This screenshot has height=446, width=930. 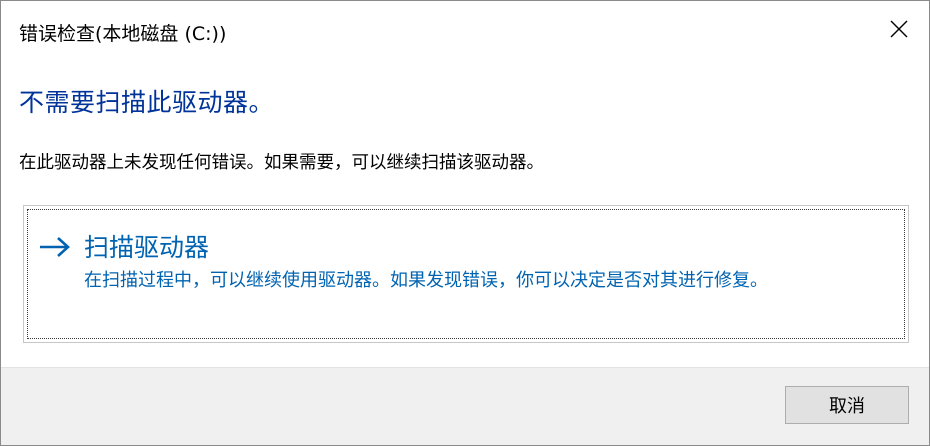 I want to click on close-icon, so click(x=899, y=29).